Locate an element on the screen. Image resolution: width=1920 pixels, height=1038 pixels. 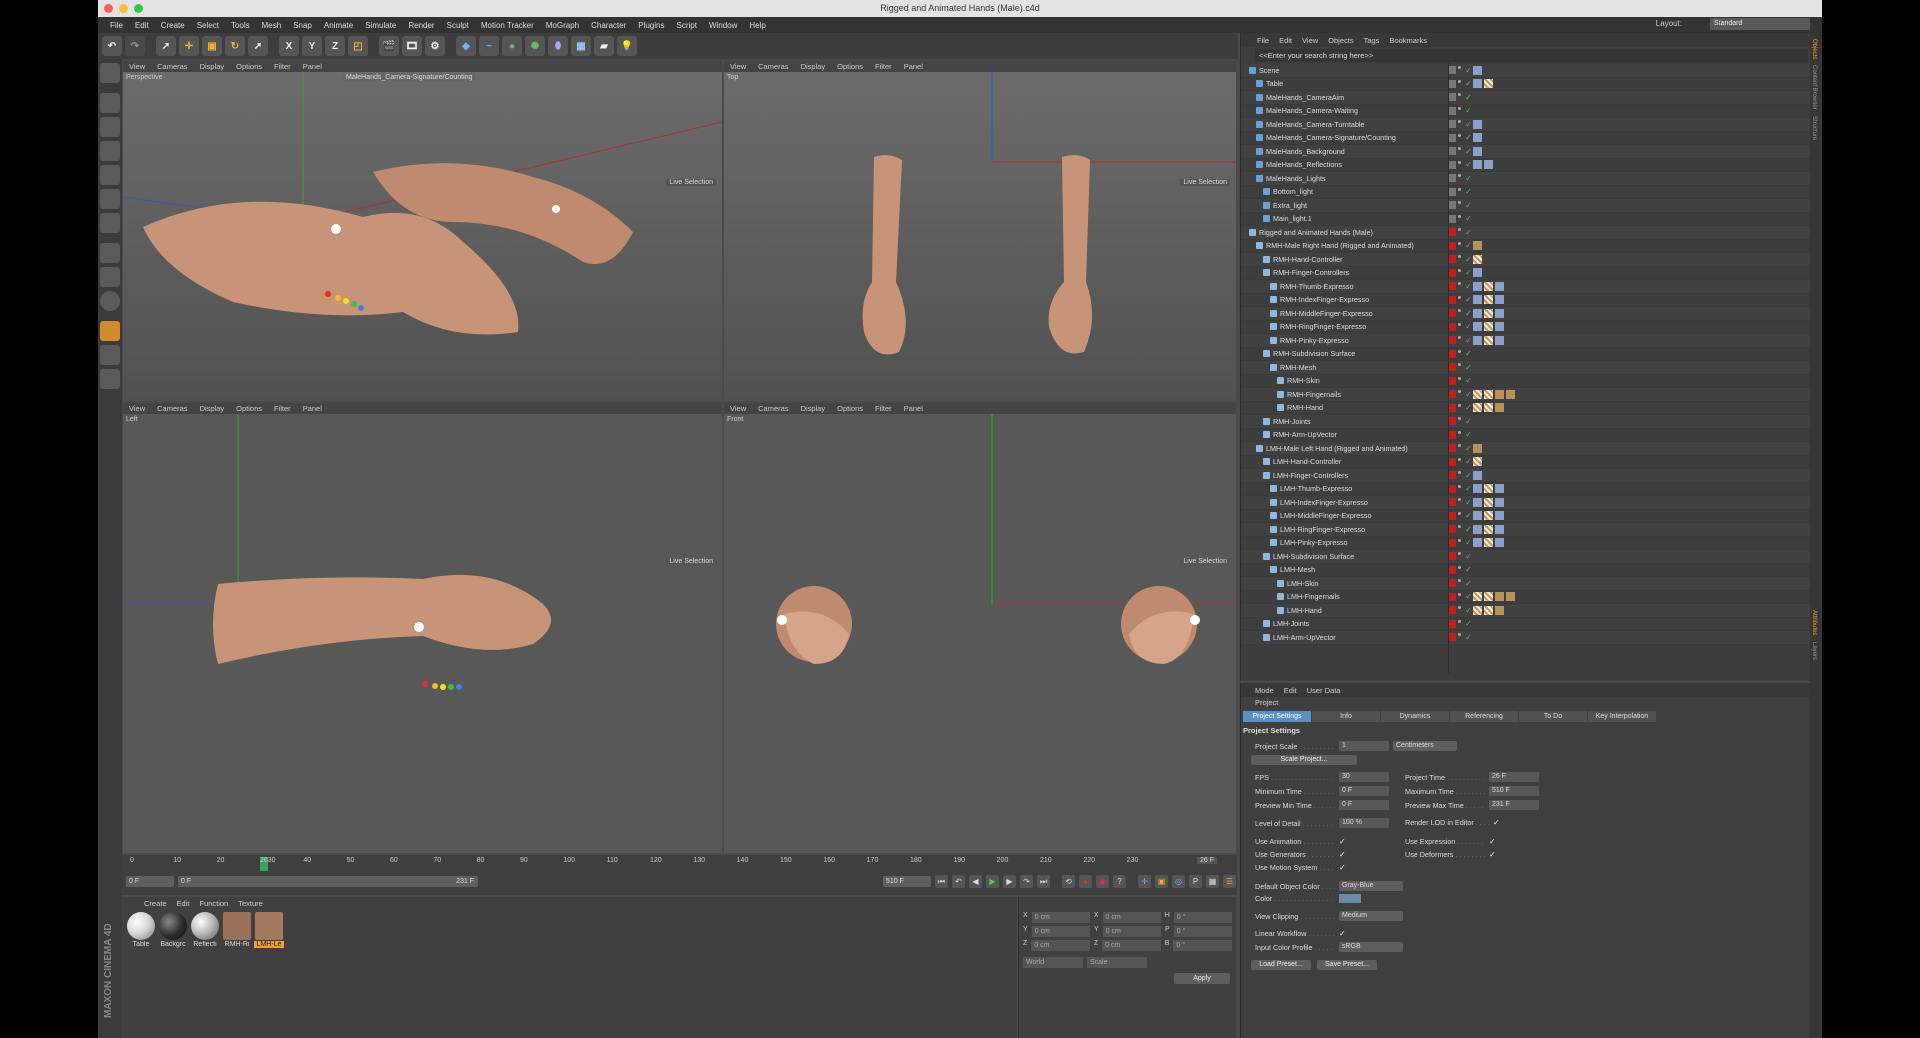
start-frame-field: 0 F is located at coordinates (150, 881).